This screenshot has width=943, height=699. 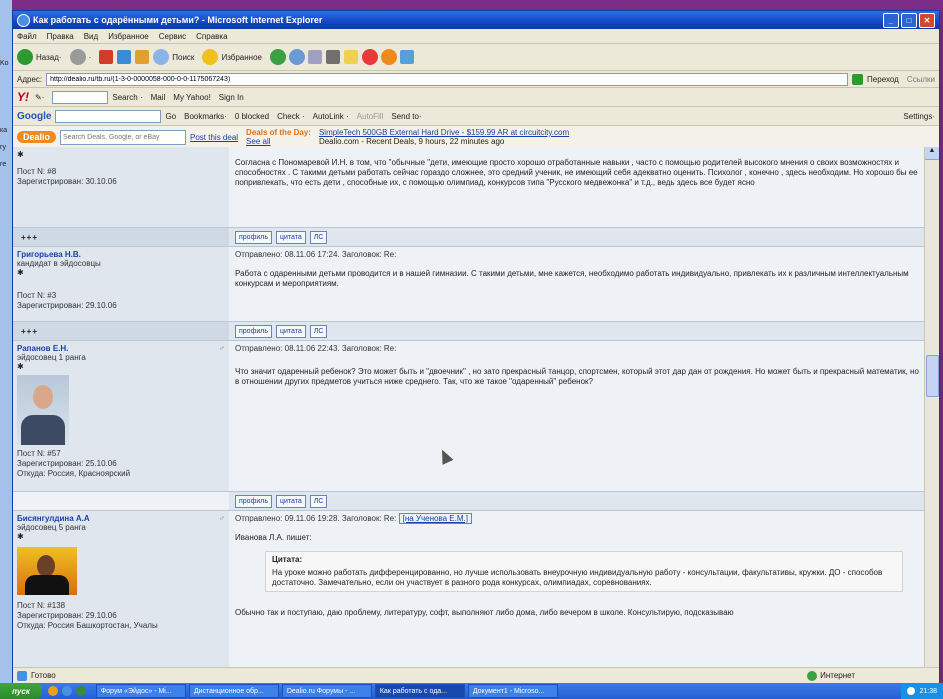 I want to click on star-icon, so click(x=210, y=57).